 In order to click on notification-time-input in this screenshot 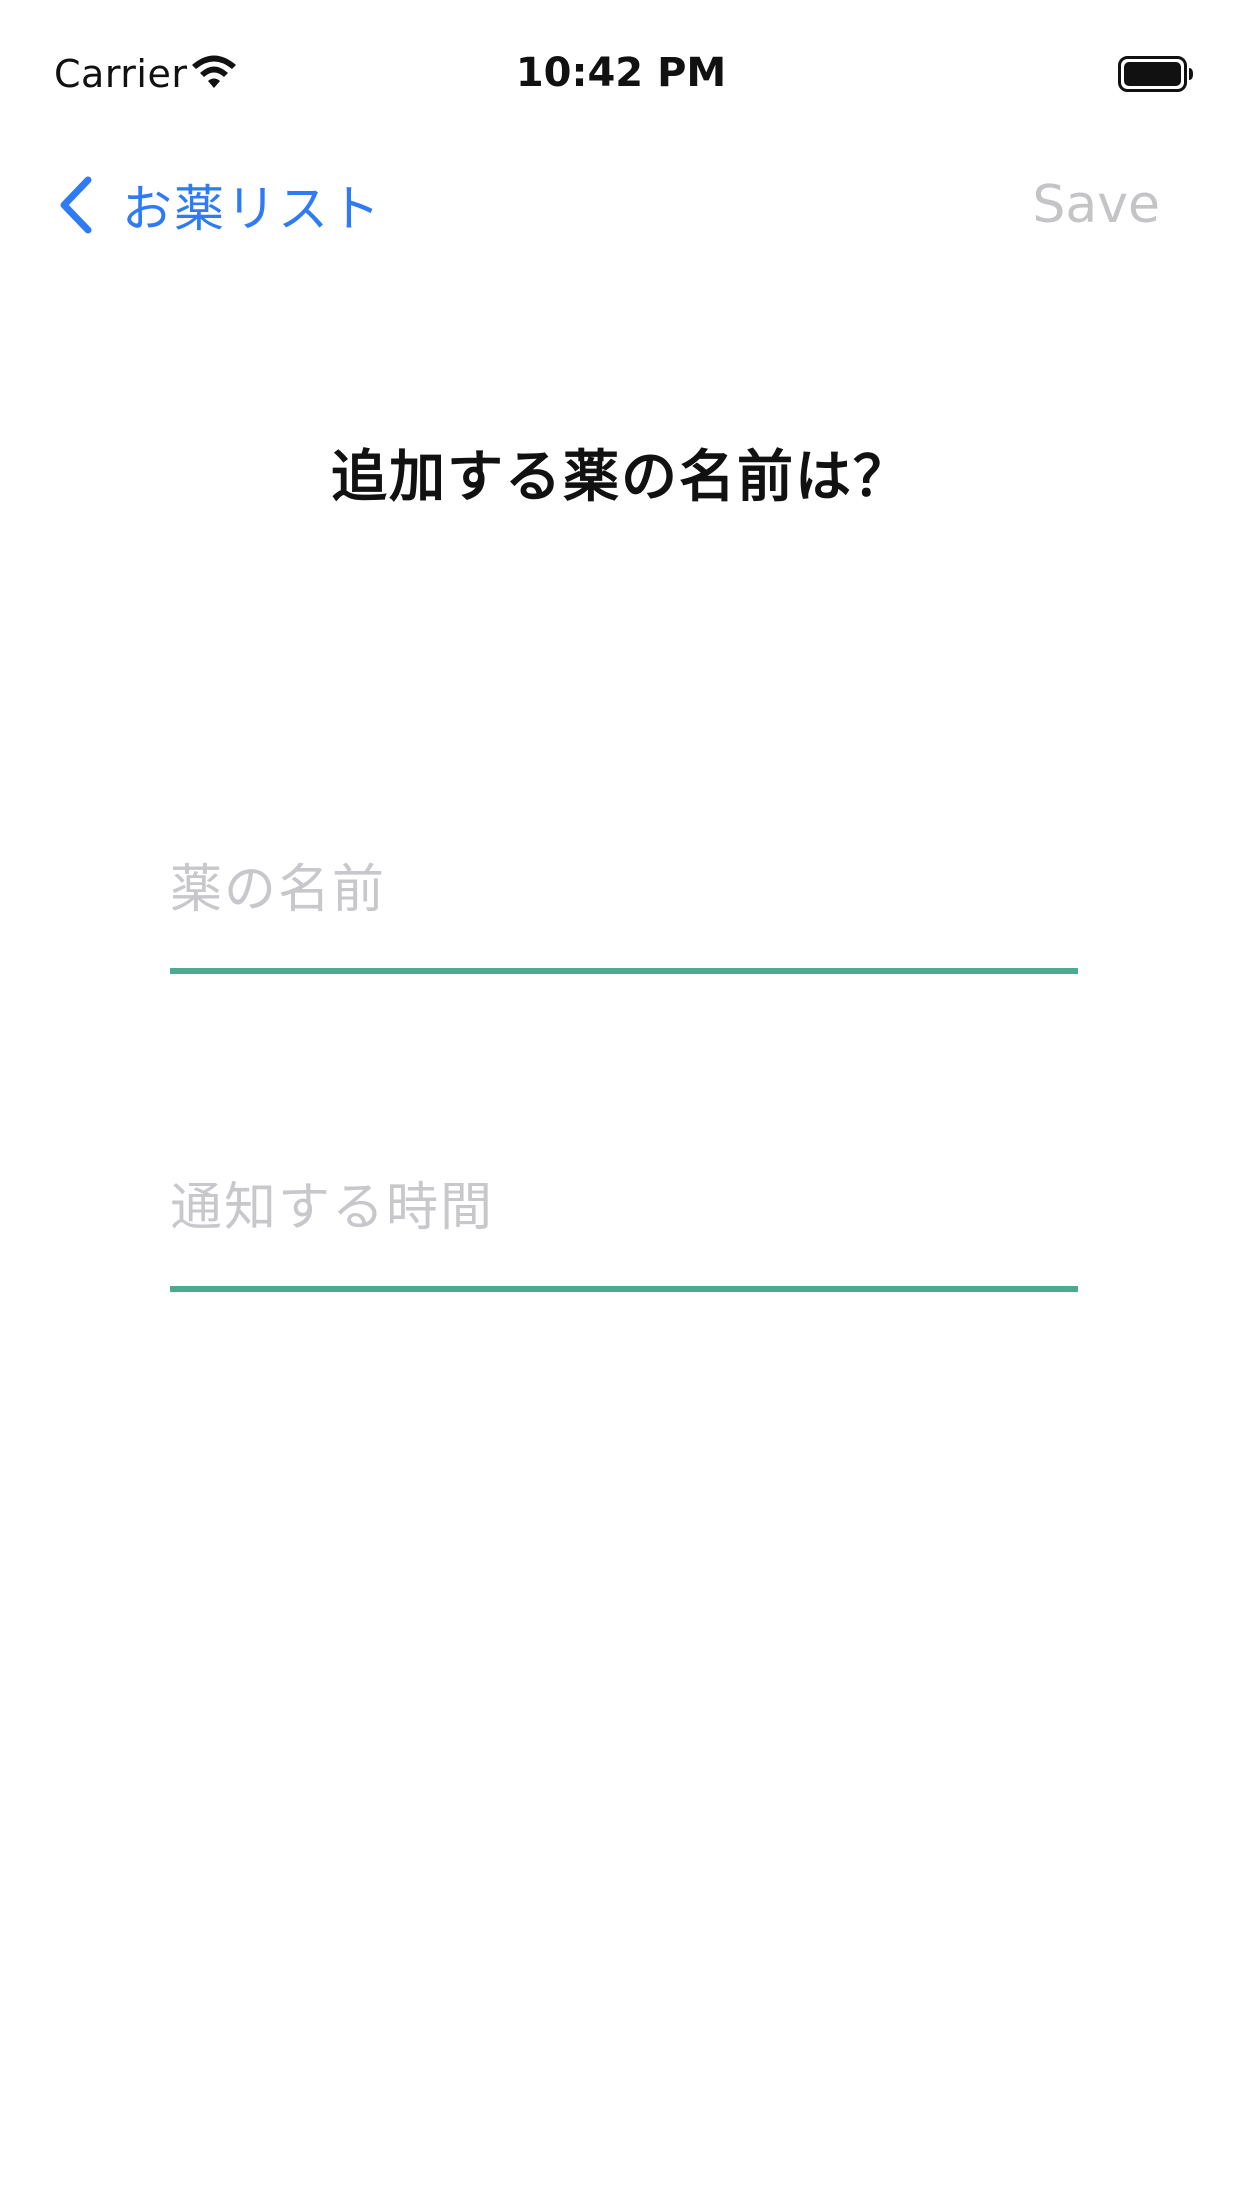, I will do `click(624, 1208)`.